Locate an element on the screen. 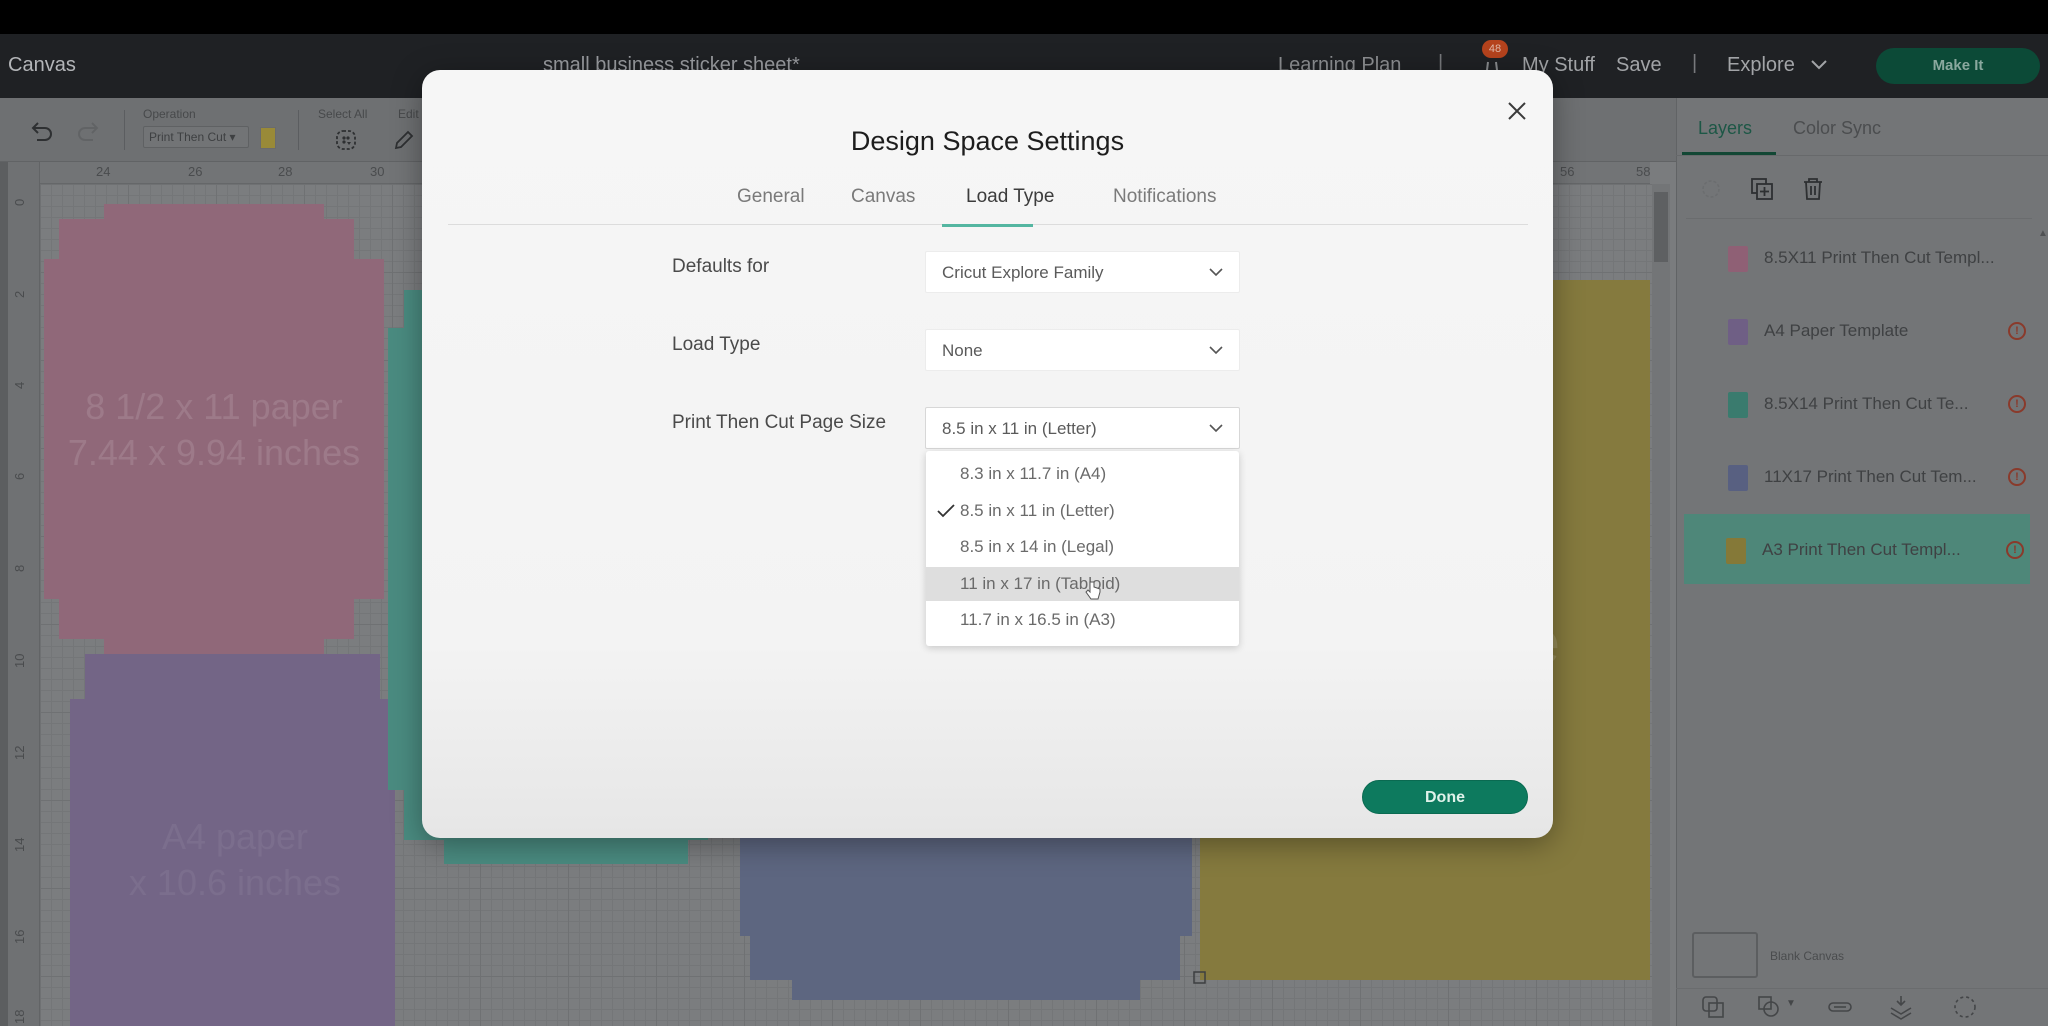 The width and height of the screenshot is (2048, 1026). ruler-tick-label: 8 is located at coordinates (19, 568).